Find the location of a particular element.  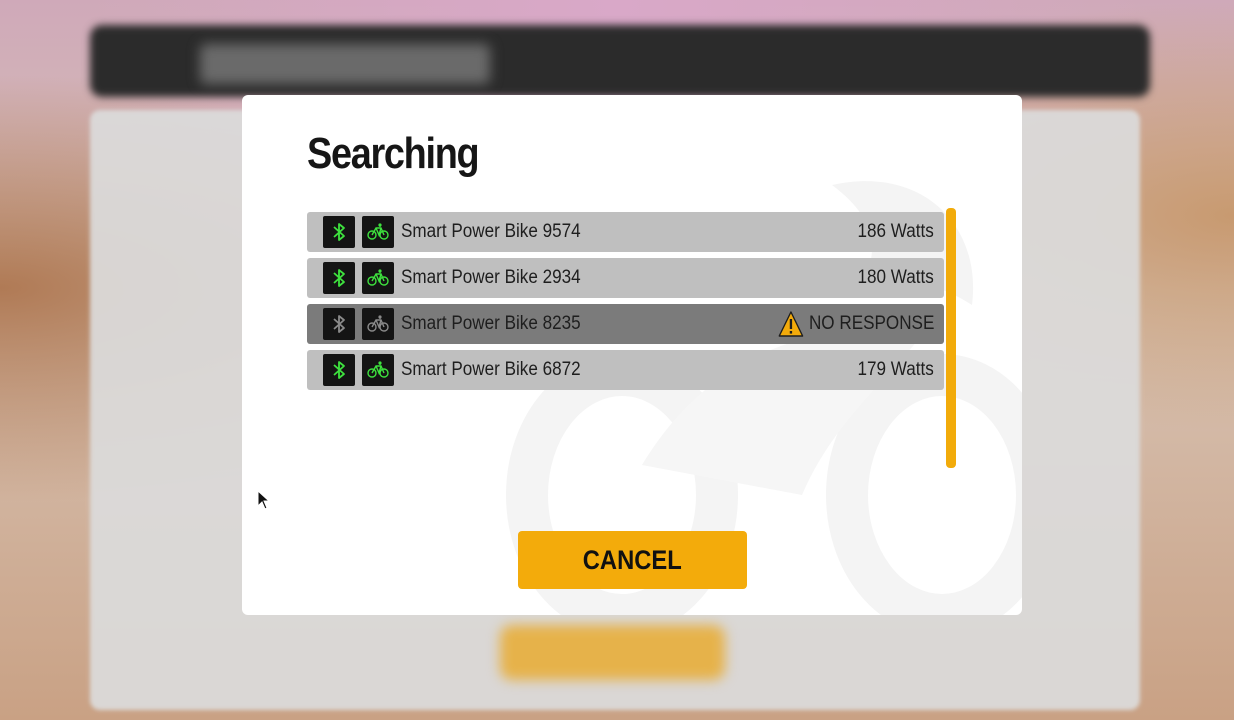

device-power-value: 180 Watts is located at coordinates (895, 277).